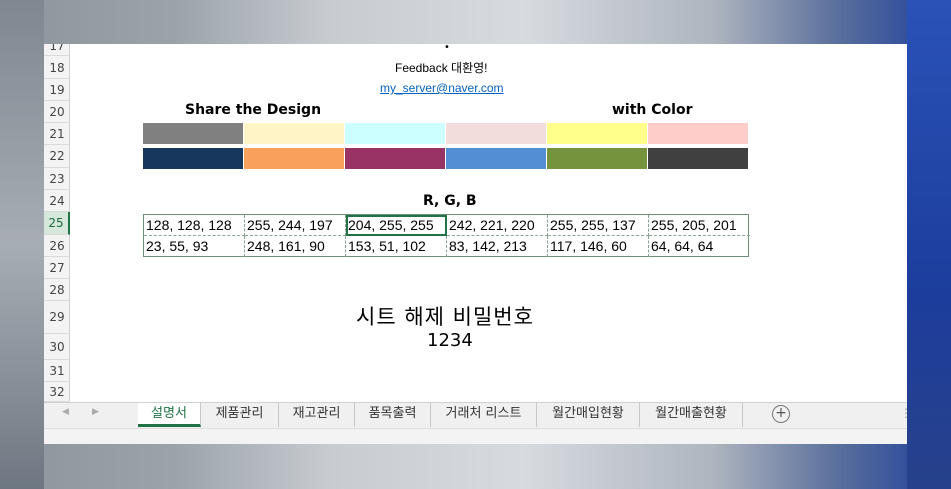  What do you see at coordinates (57, 50) in the screenshot?
I see `row-number: 17` at bounding box center [57, 50].